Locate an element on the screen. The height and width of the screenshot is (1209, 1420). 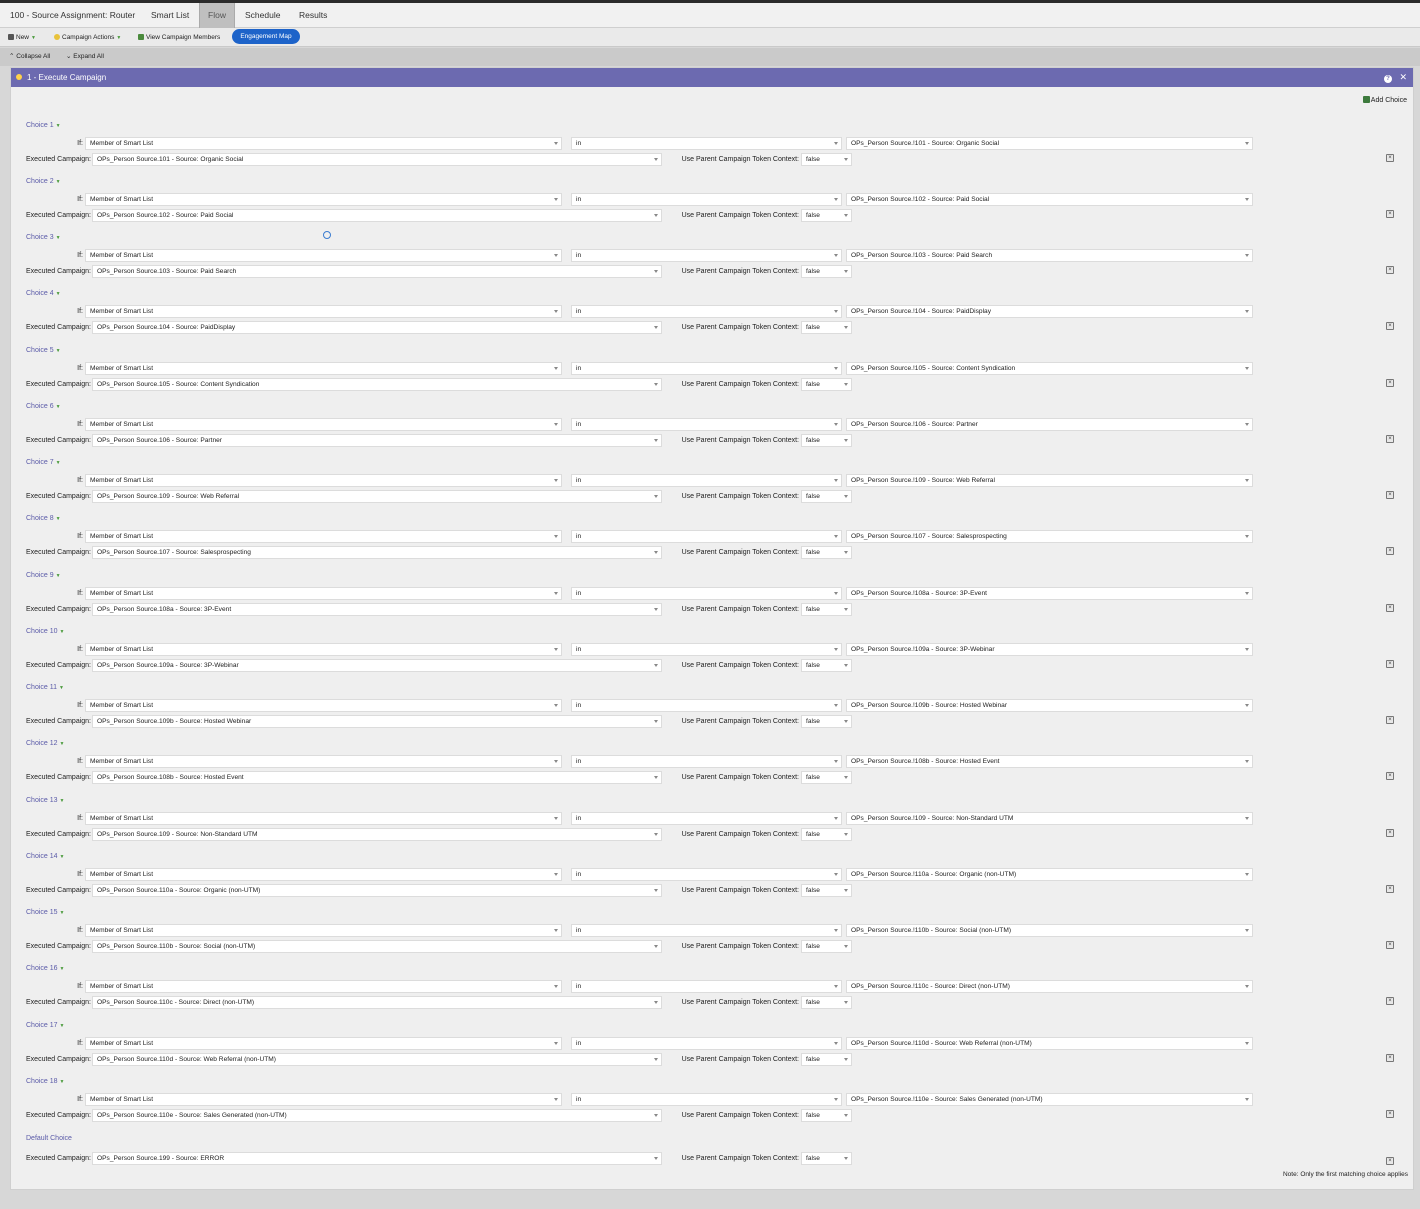
campaign-actions-button: Campaign Actions ▼ is located at coordinates (87, 37).